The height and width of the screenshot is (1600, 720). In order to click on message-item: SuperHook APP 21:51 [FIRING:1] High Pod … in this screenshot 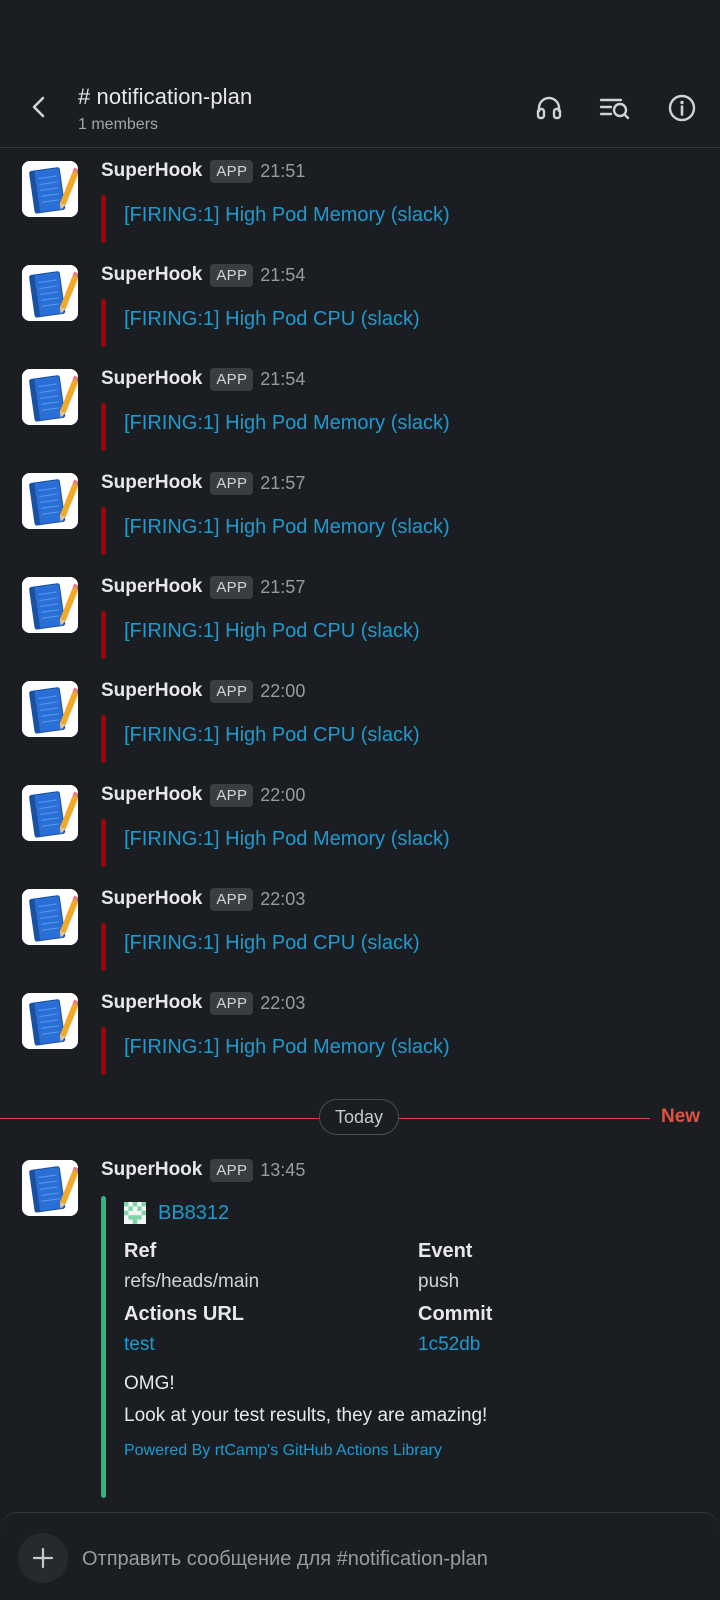, I will do `click(360, 201)`.